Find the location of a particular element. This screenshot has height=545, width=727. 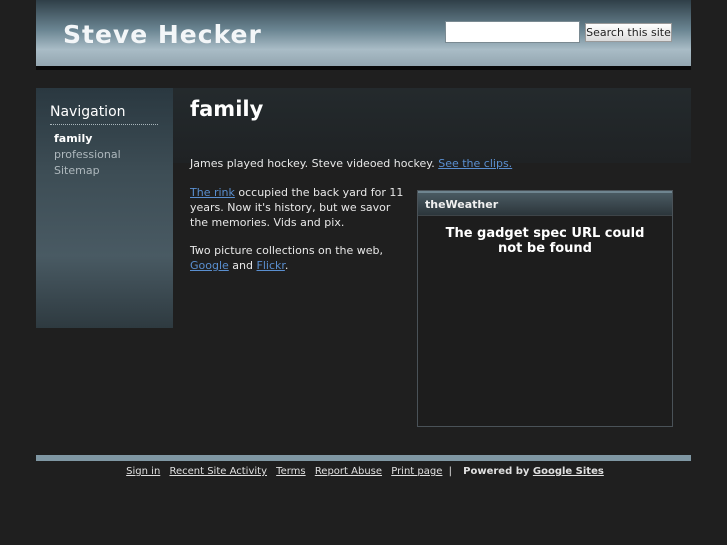

paragraph-text: . is located at coordinates (286, 265).